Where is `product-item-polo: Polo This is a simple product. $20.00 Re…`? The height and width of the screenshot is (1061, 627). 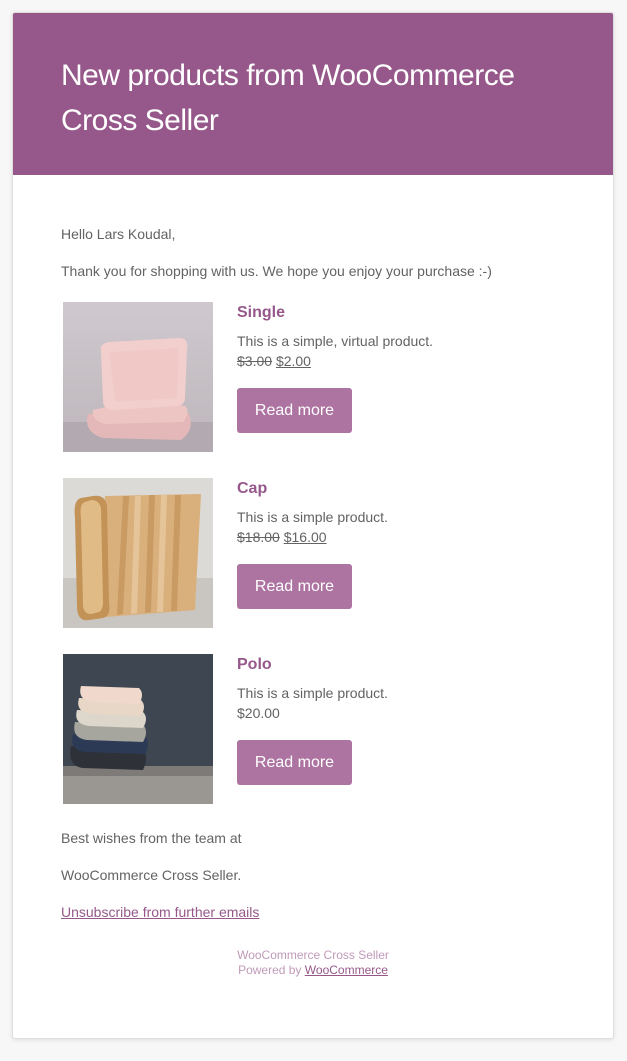 product-item-polo: Polo This is a simple product. $20.00 Re… is located at coordinates (313, 742).